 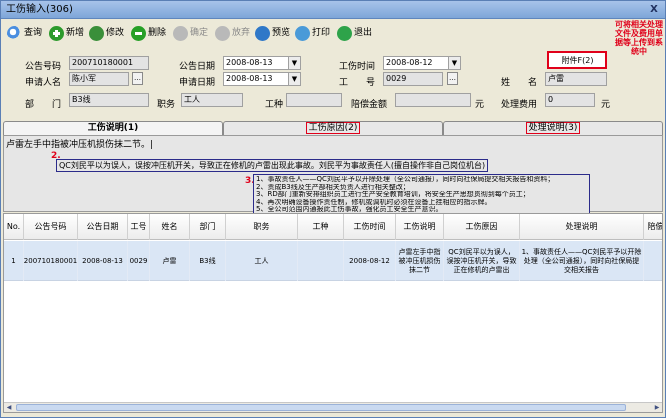 What do you see at coordinates (148, 33) in the screenshot?
I see `delete-button: 删除` at bounding box center [148, 33].